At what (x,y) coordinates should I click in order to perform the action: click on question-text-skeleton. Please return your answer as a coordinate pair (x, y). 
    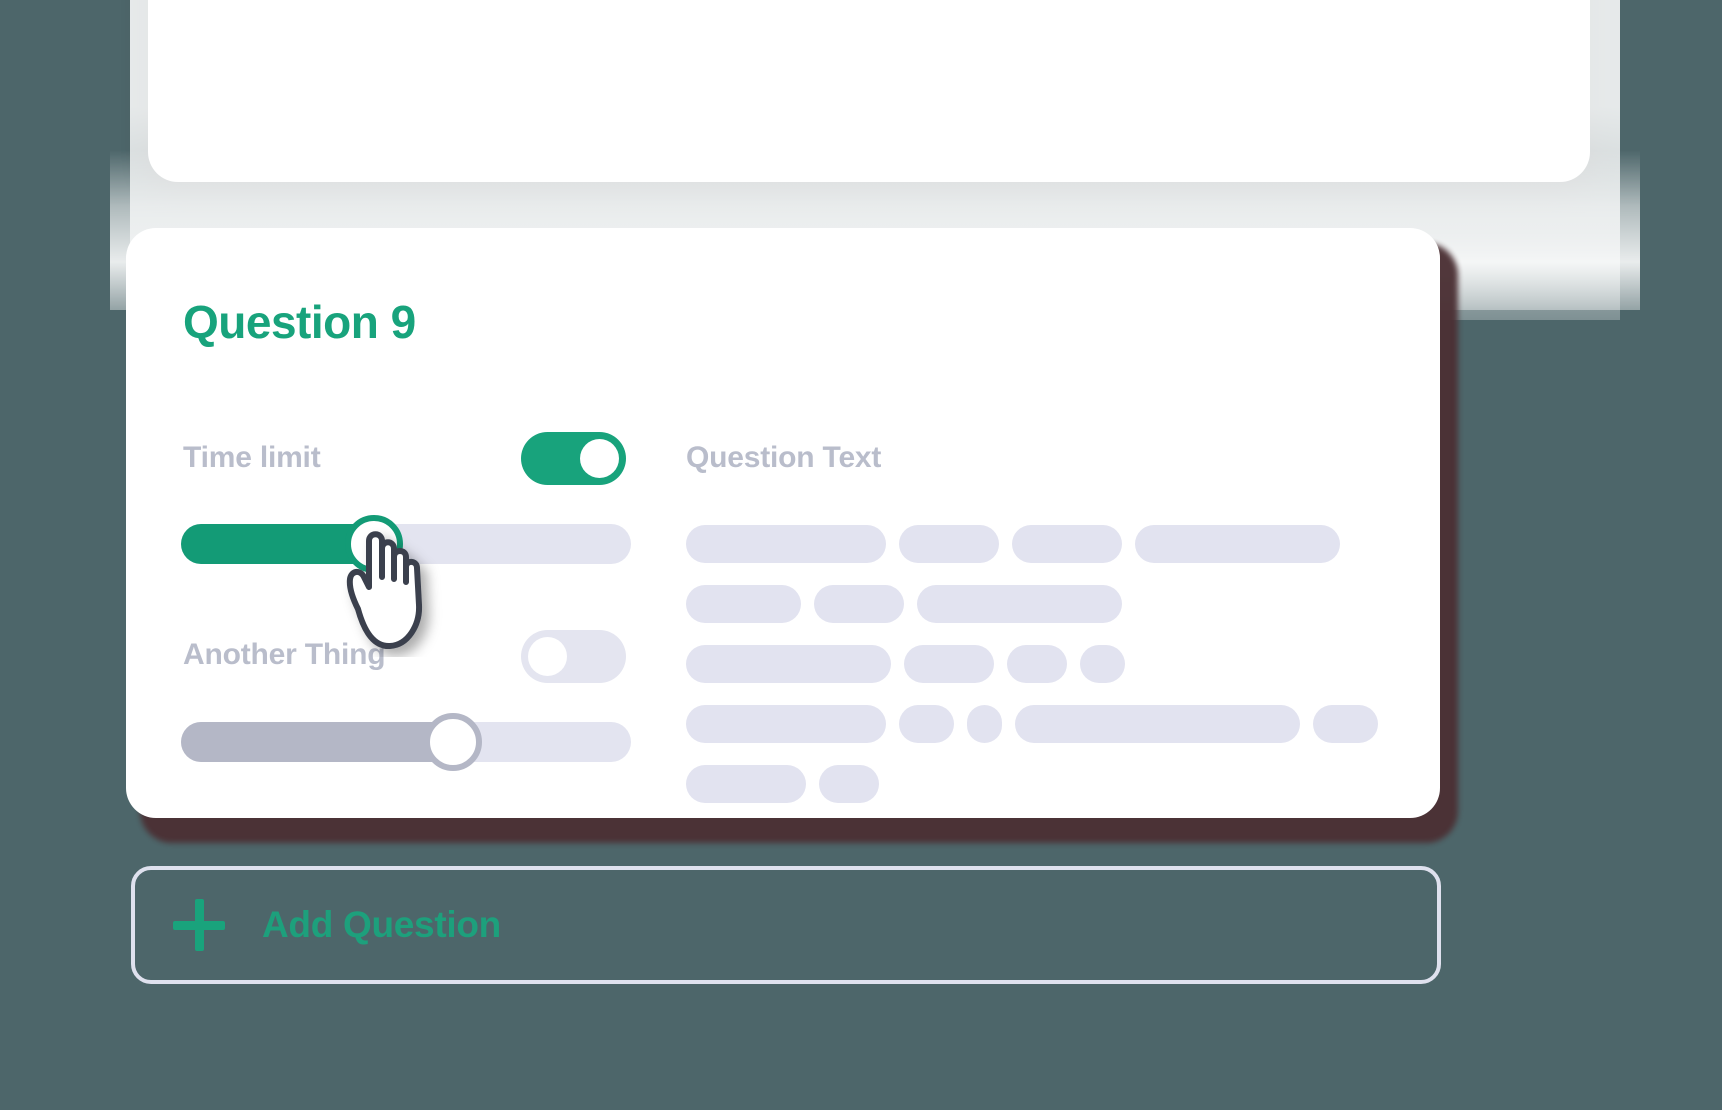
    Looking at the image, I should click on (1032, 664).